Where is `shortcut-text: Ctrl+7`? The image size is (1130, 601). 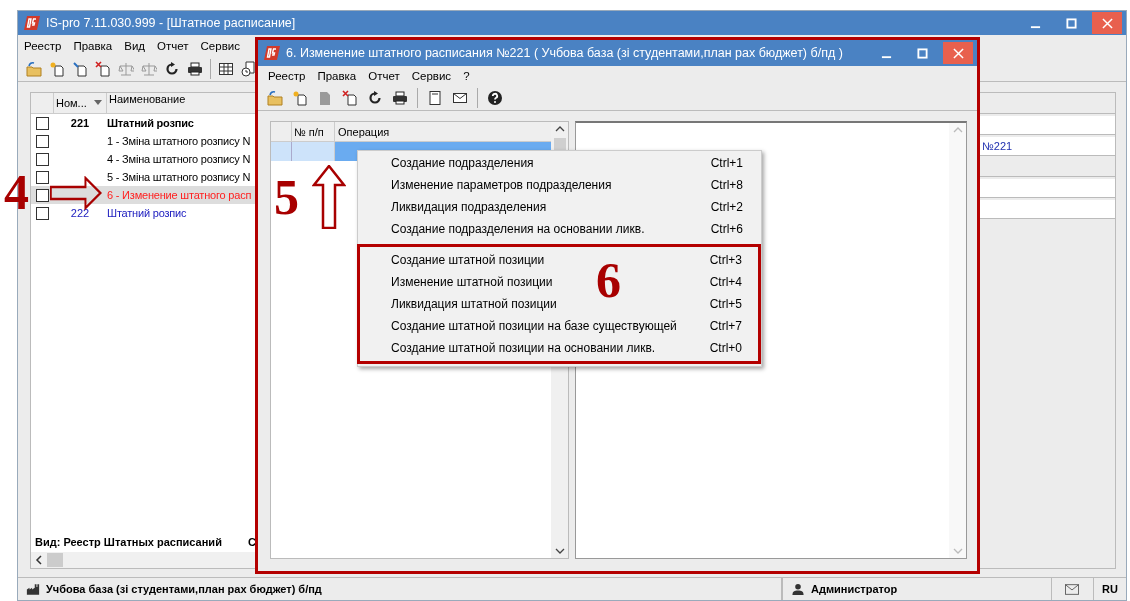
shortcut-text: Ctrl+7 is located at coordinates (725, 326).